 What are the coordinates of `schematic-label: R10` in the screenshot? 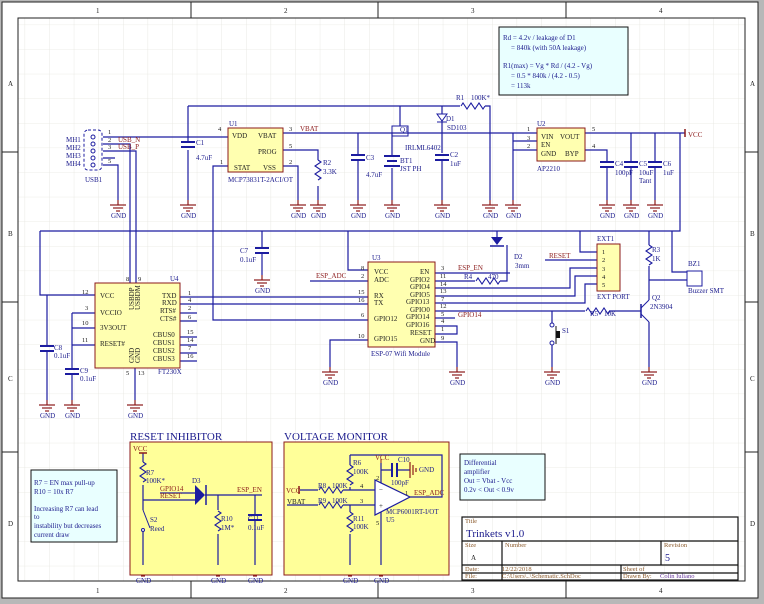 It's located at (227, 519).